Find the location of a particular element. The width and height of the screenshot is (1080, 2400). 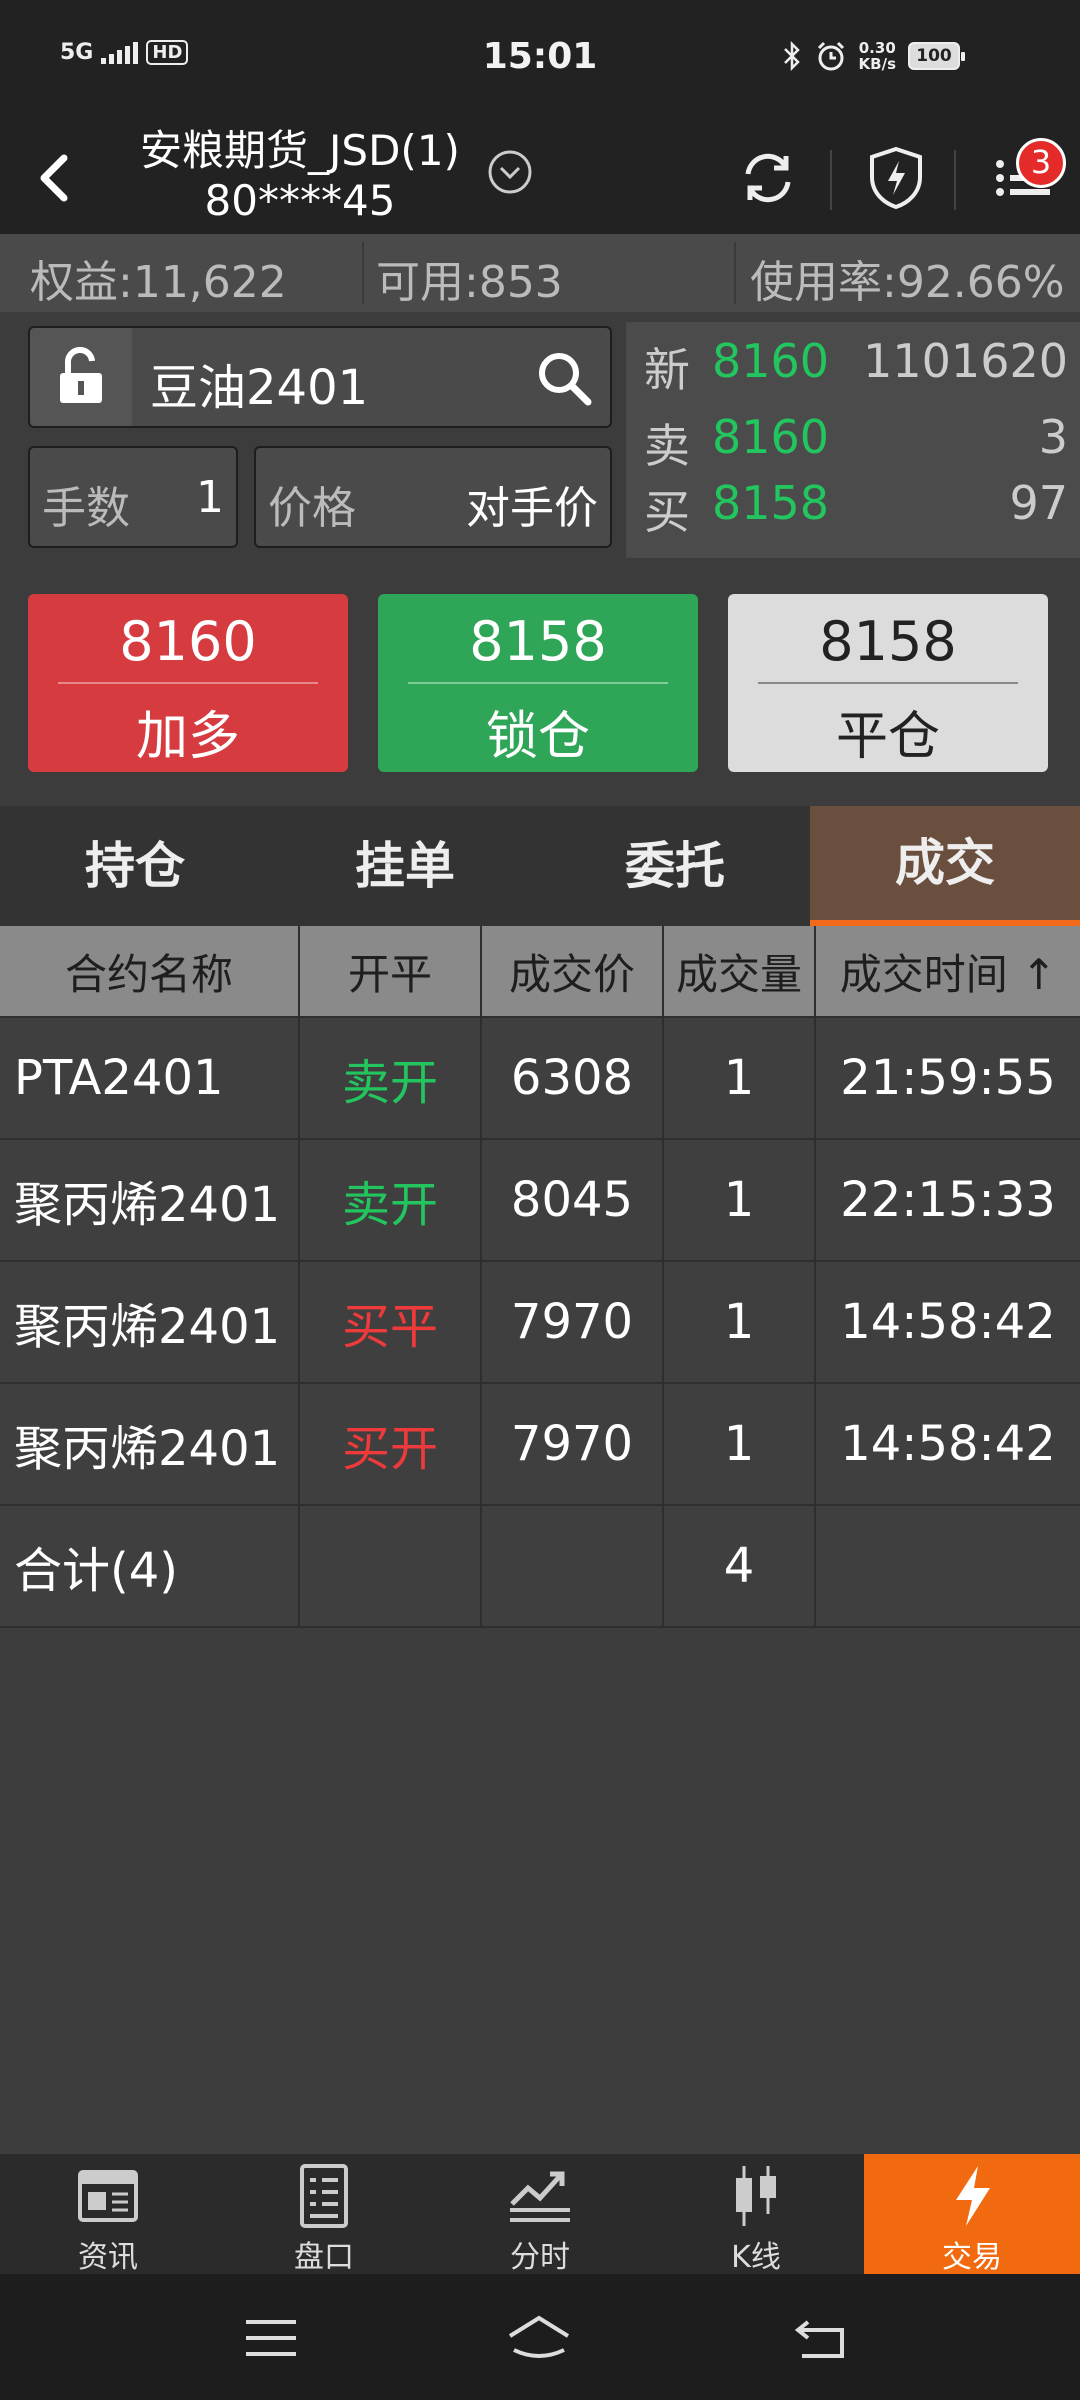

menu-icon: 3 is located at coordinates (1023, 178).